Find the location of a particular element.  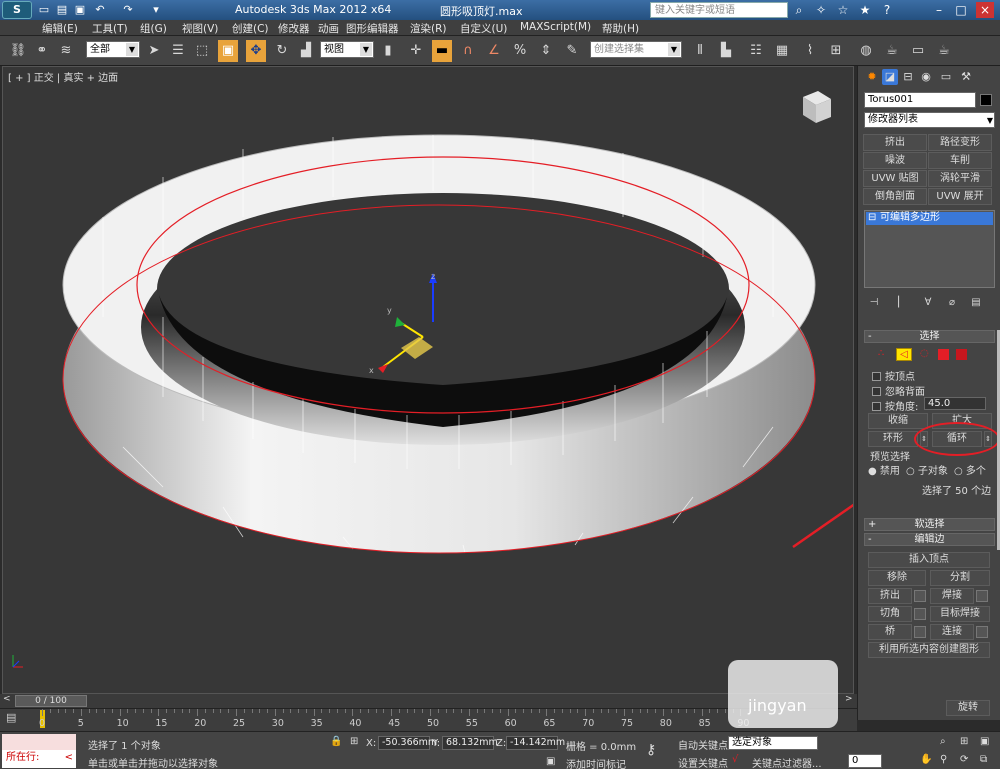

auto-key-button: 自动关键点 is located at coordinates (703, 744).